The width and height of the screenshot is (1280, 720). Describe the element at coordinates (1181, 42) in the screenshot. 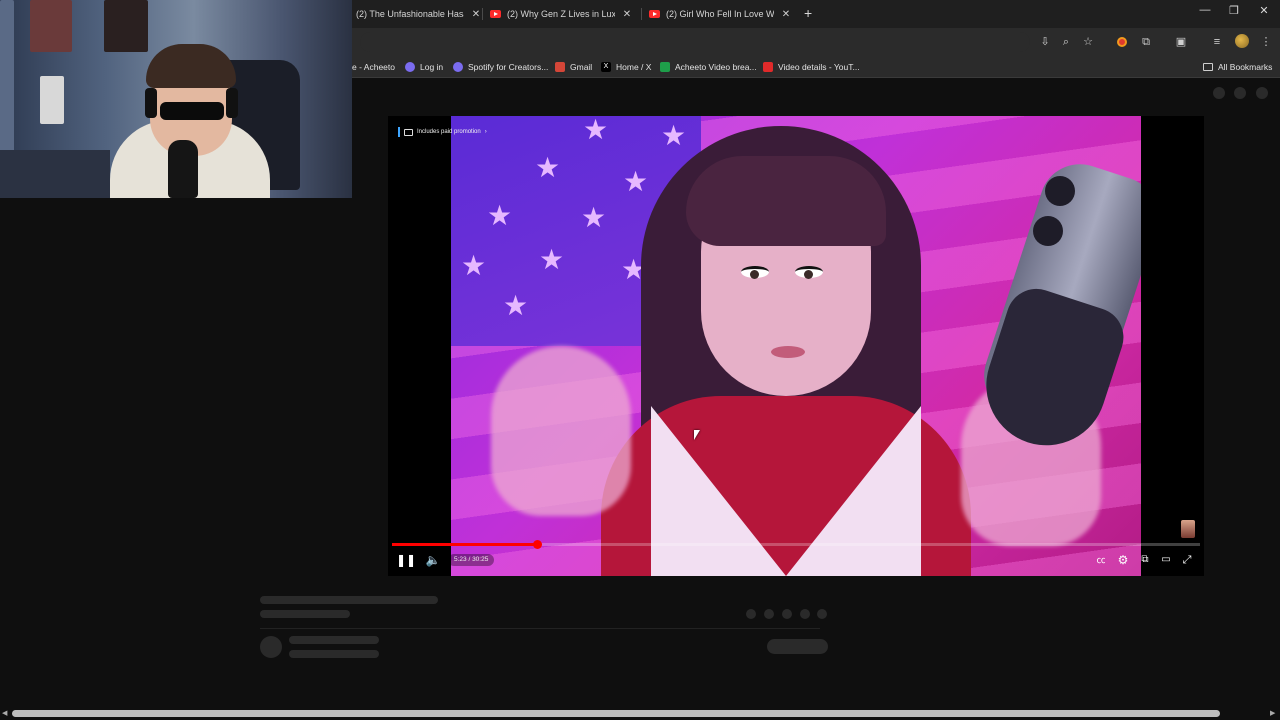

I see `media-icon: ▣` at that location.